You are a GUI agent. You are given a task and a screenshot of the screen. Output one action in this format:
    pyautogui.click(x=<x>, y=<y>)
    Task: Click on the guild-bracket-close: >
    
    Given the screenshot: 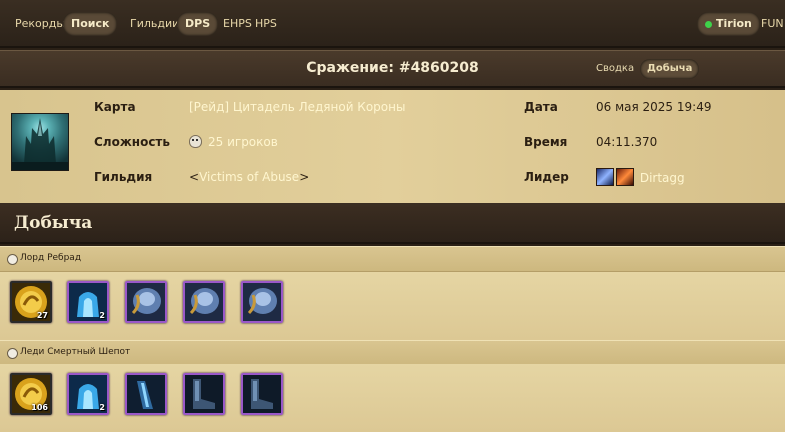 What is the action you would take?
    pyautogui.click(x=304, y=177)
    